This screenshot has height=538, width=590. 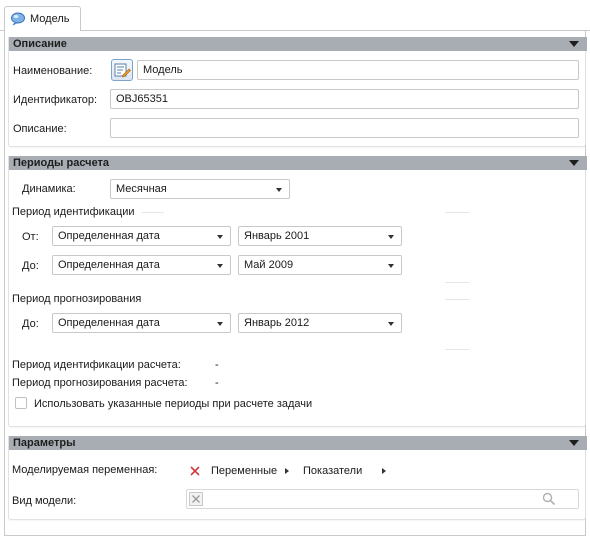 I want to click on breadcrumb-variables: Переменные, so click(x=244, y=471).